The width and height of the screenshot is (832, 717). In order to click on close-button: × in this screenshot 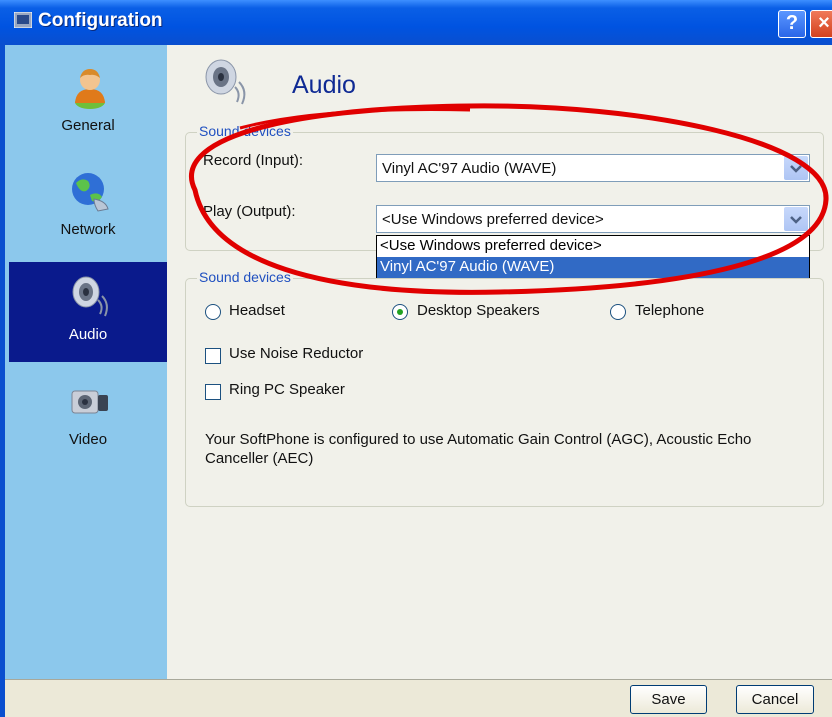, I will do `click(821, 24)`.